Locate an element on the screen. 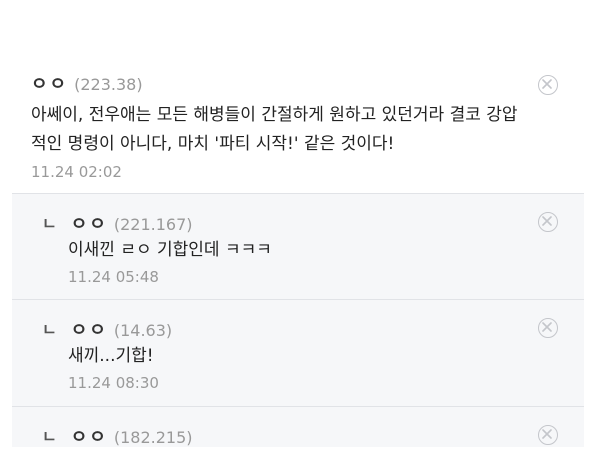 This screenshot has width=590, height=449. comment-date: 11.24 05:48 is located at coordinates (113, 277).